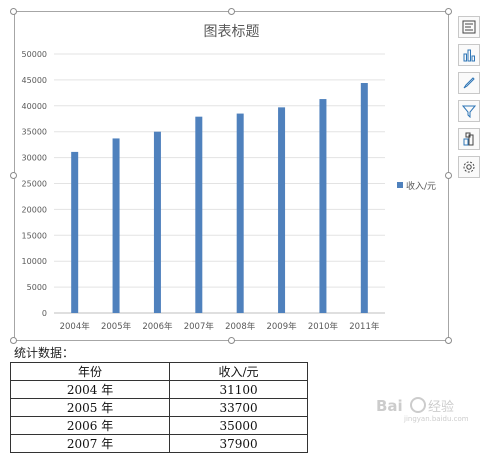  I want to click on y-tick-label: 15000, so click(34, 235).